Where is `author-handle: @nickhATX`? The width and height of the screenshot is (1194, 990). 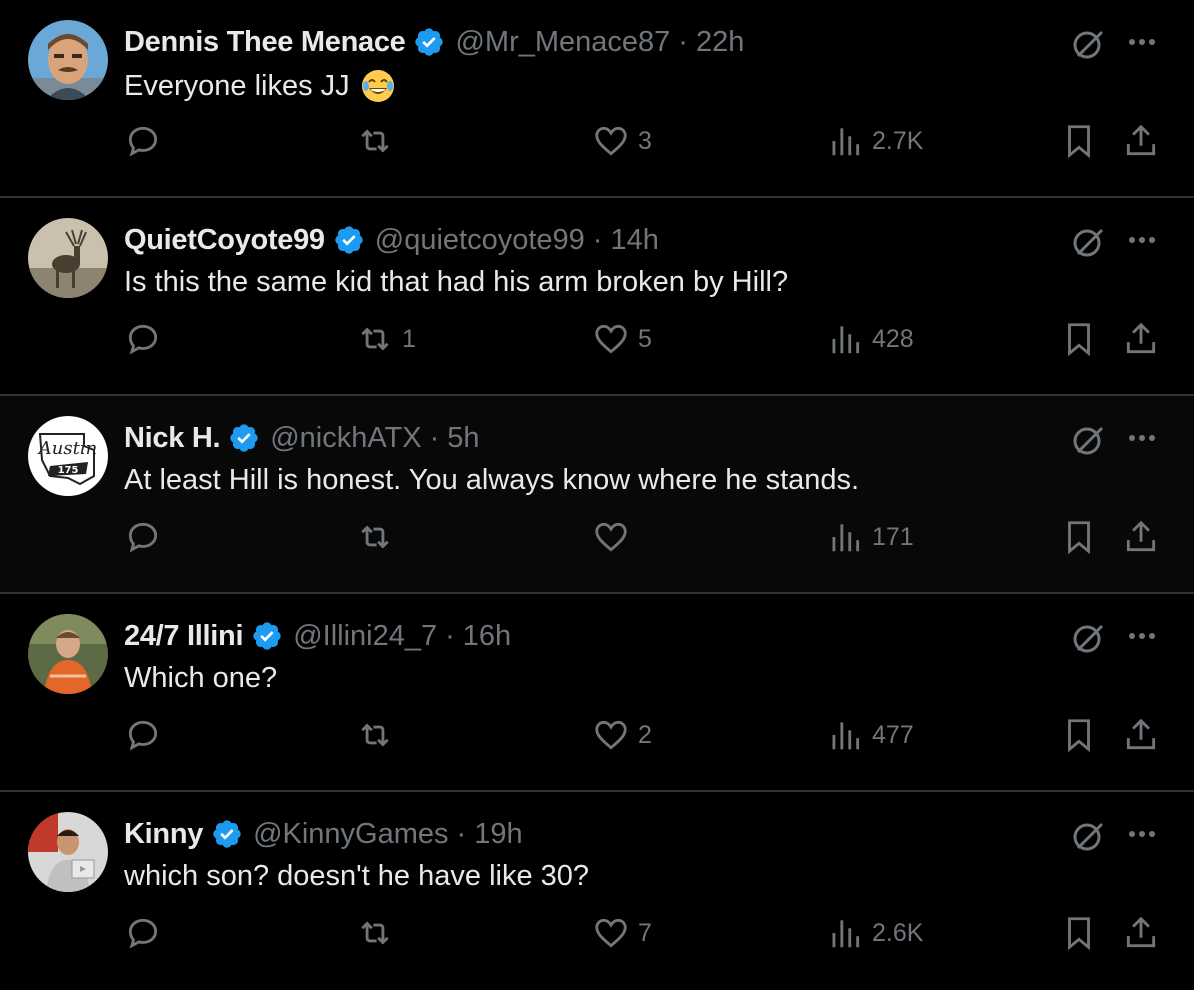
author-handle: @nickhATX is located at coordinates (345, 438).